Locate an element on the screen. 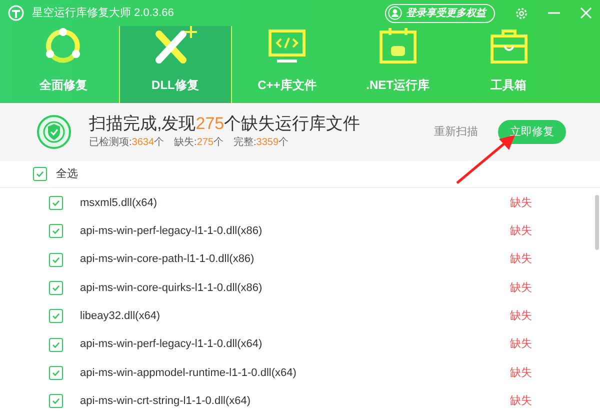 The image size is (600, 411). login-button: 登录享受更多权益 is located at coordinates (440, 13).